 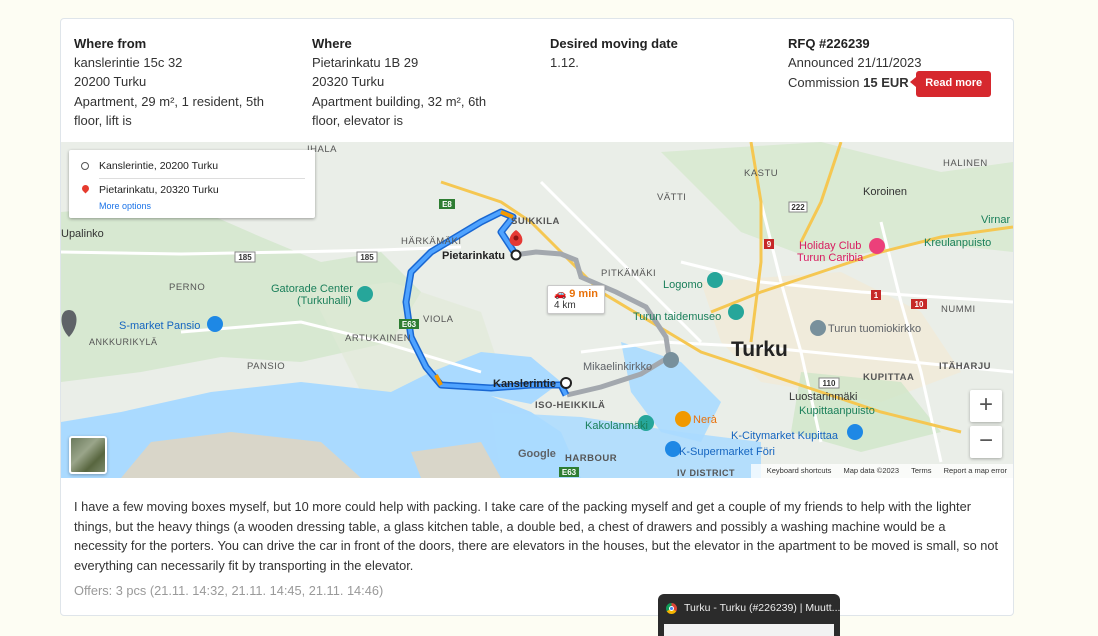 What do you see at coordinates (871, 470) in the screenshot?
I see `map-data-text: Map data ©2023` at bounding box center [871, 470].